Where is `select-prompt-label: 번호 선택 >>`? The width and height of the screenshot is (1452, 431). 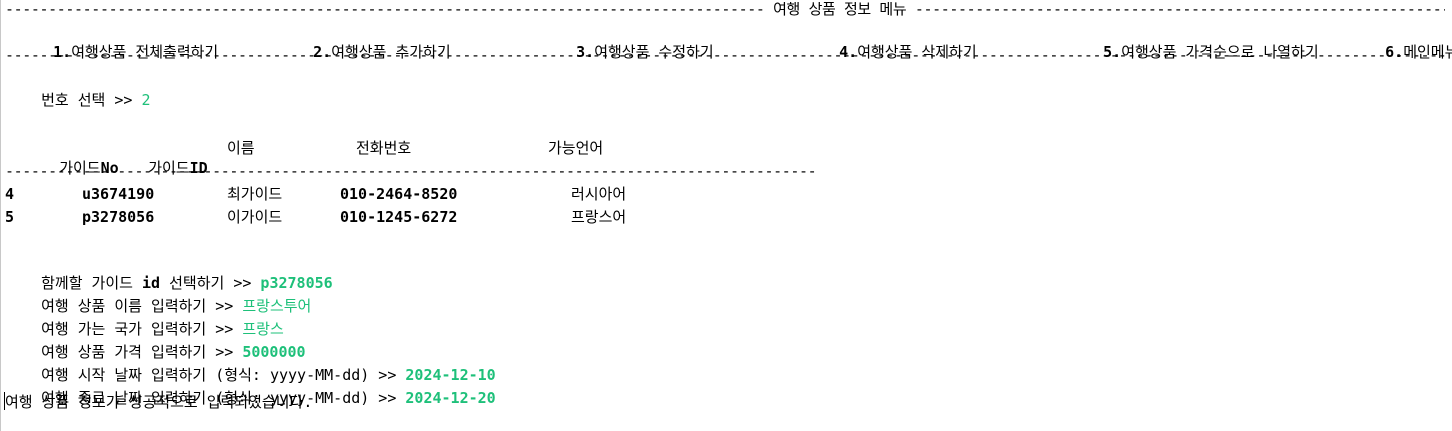
select-prompt-label: 번호 선택 >> is located at coordinates (91, 100).